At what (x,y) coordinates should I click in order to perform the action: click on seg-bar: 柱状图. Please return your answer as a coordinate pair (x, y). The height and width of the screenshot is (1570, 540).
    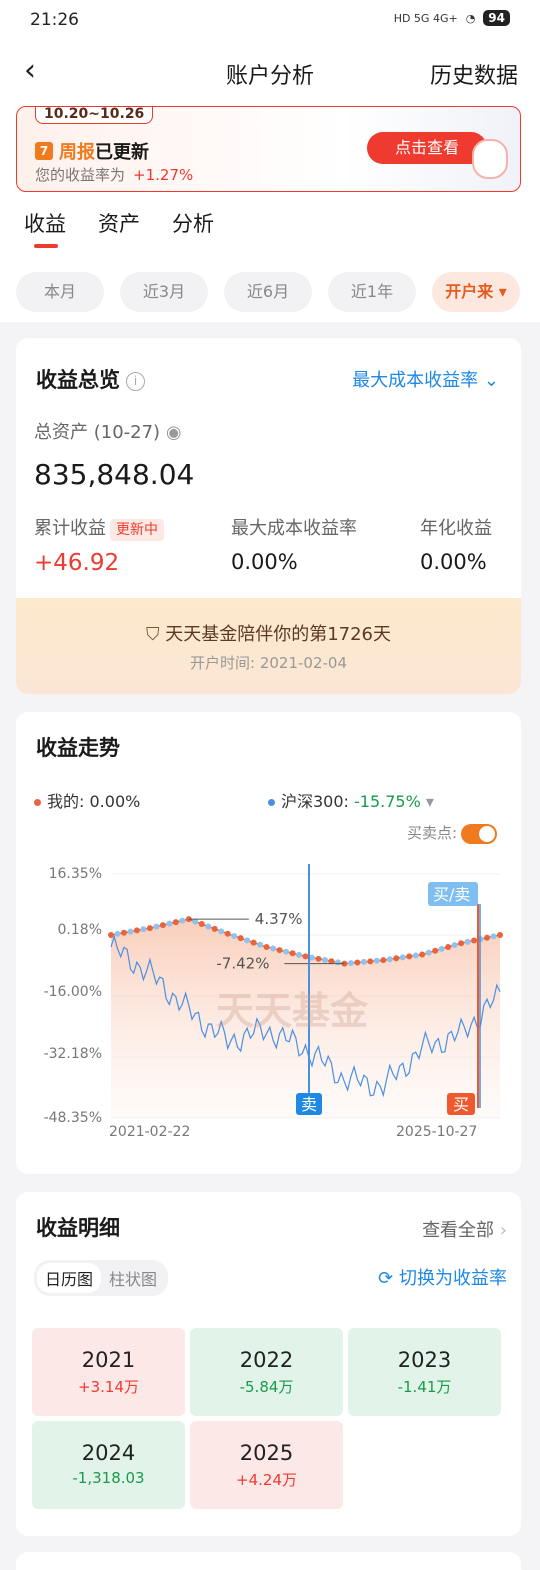
    Looking at the image, I should click on (133, 1278).